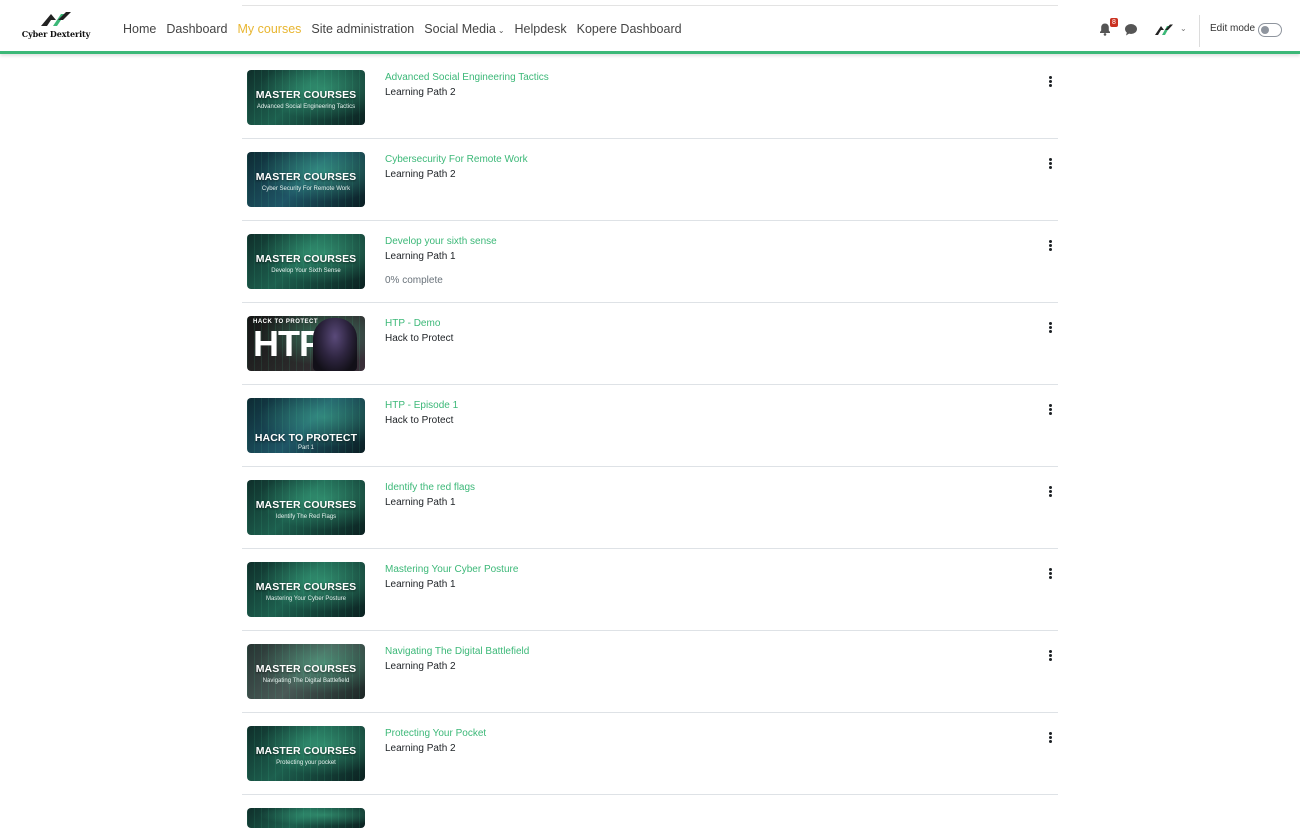  I want to click on course-title-link: Develop your sixth sense, so click(441, 241).